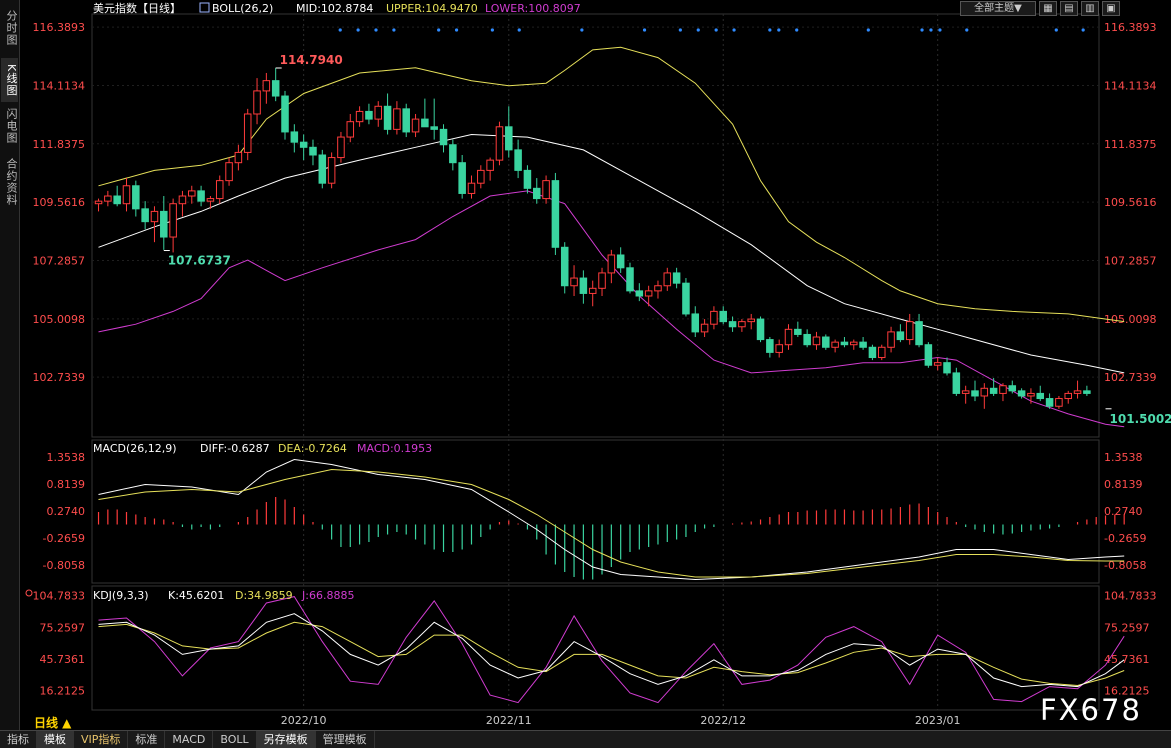 This screenshot has height=748, width=1171. I want to click on layout-2-icon: ▤, so click(1069, 8).